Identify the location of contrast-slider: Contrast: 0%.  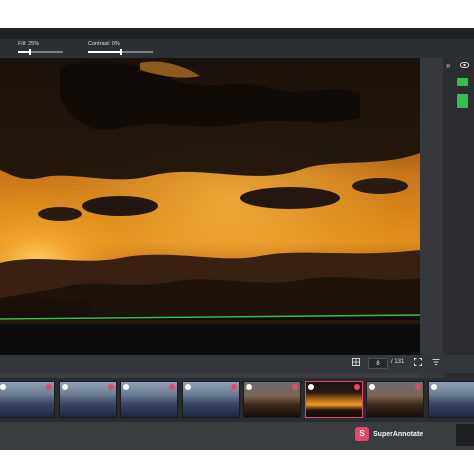
(120, 48).